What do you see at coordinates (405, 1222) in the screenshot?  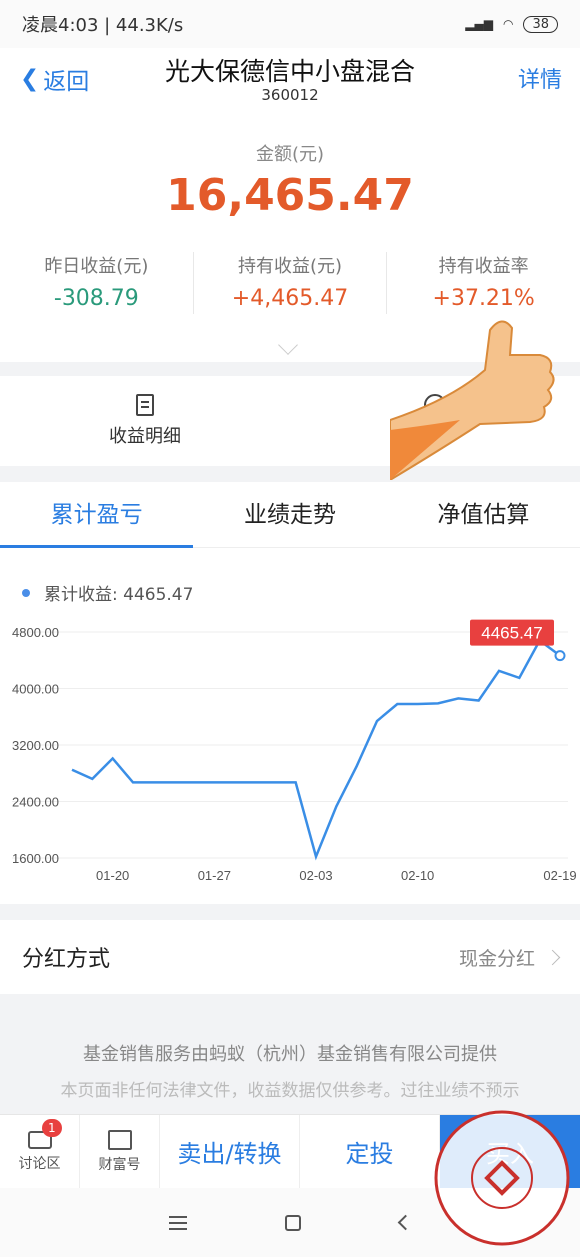 I see `back-icon` at bounding box center [405, 1222].